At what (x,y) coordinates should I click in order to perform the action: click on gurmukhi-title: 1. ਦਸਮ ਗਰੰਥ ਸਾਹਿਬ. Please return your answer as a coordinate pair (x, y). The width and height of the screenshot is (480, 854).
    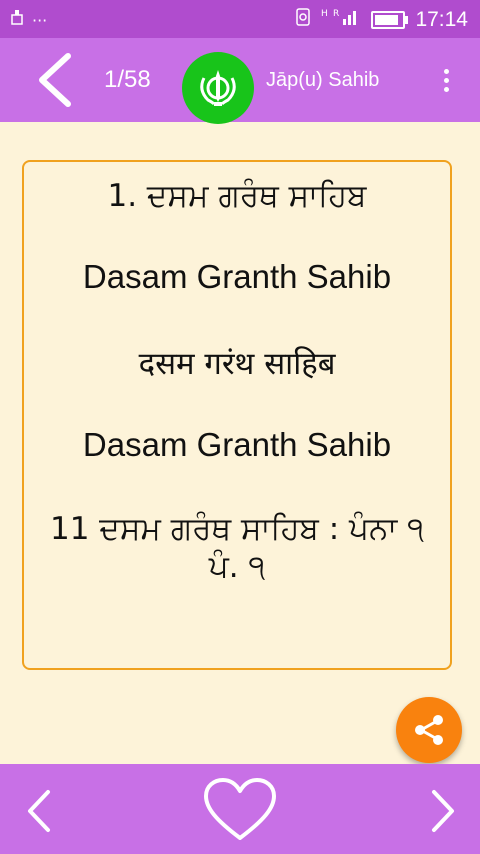
    Looking at the image, I should click on (237, 196).